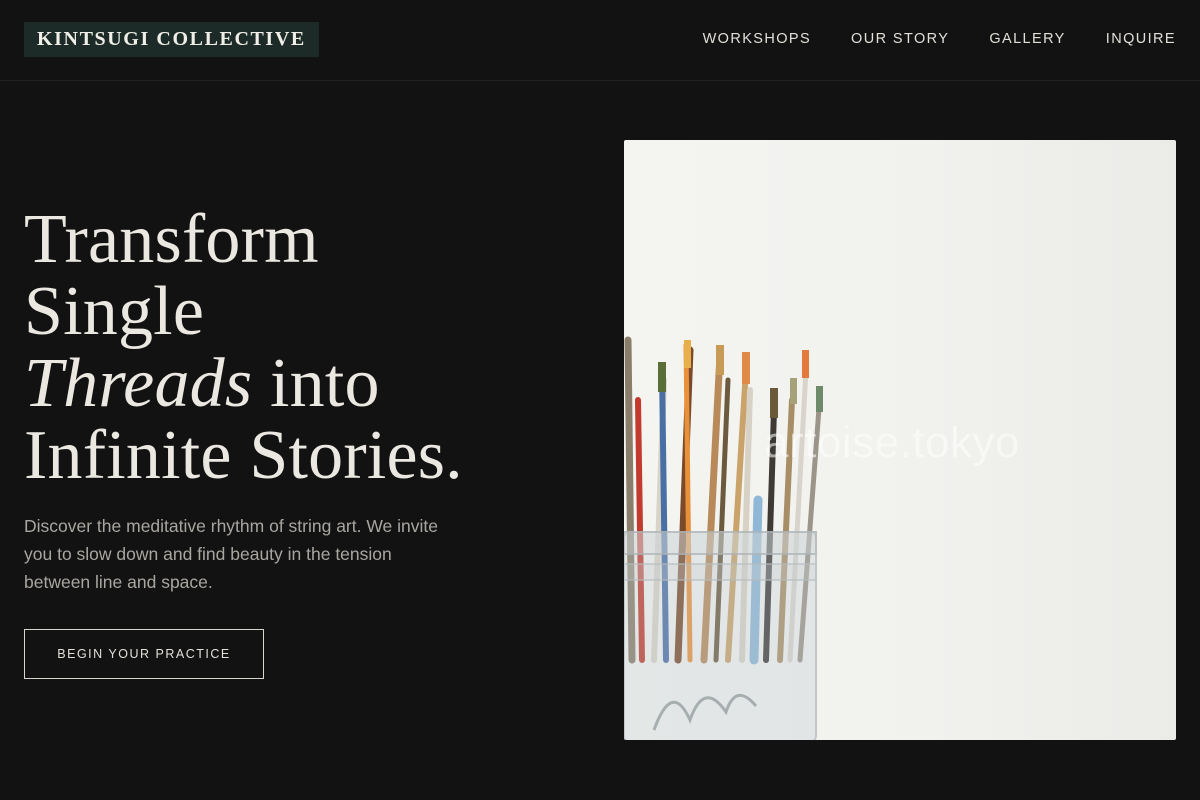  What do you see at coordinates (900, 39) in the screenshot?
I see `nav-link-our-story: OUR STORY` at bounding box center [900, 39].